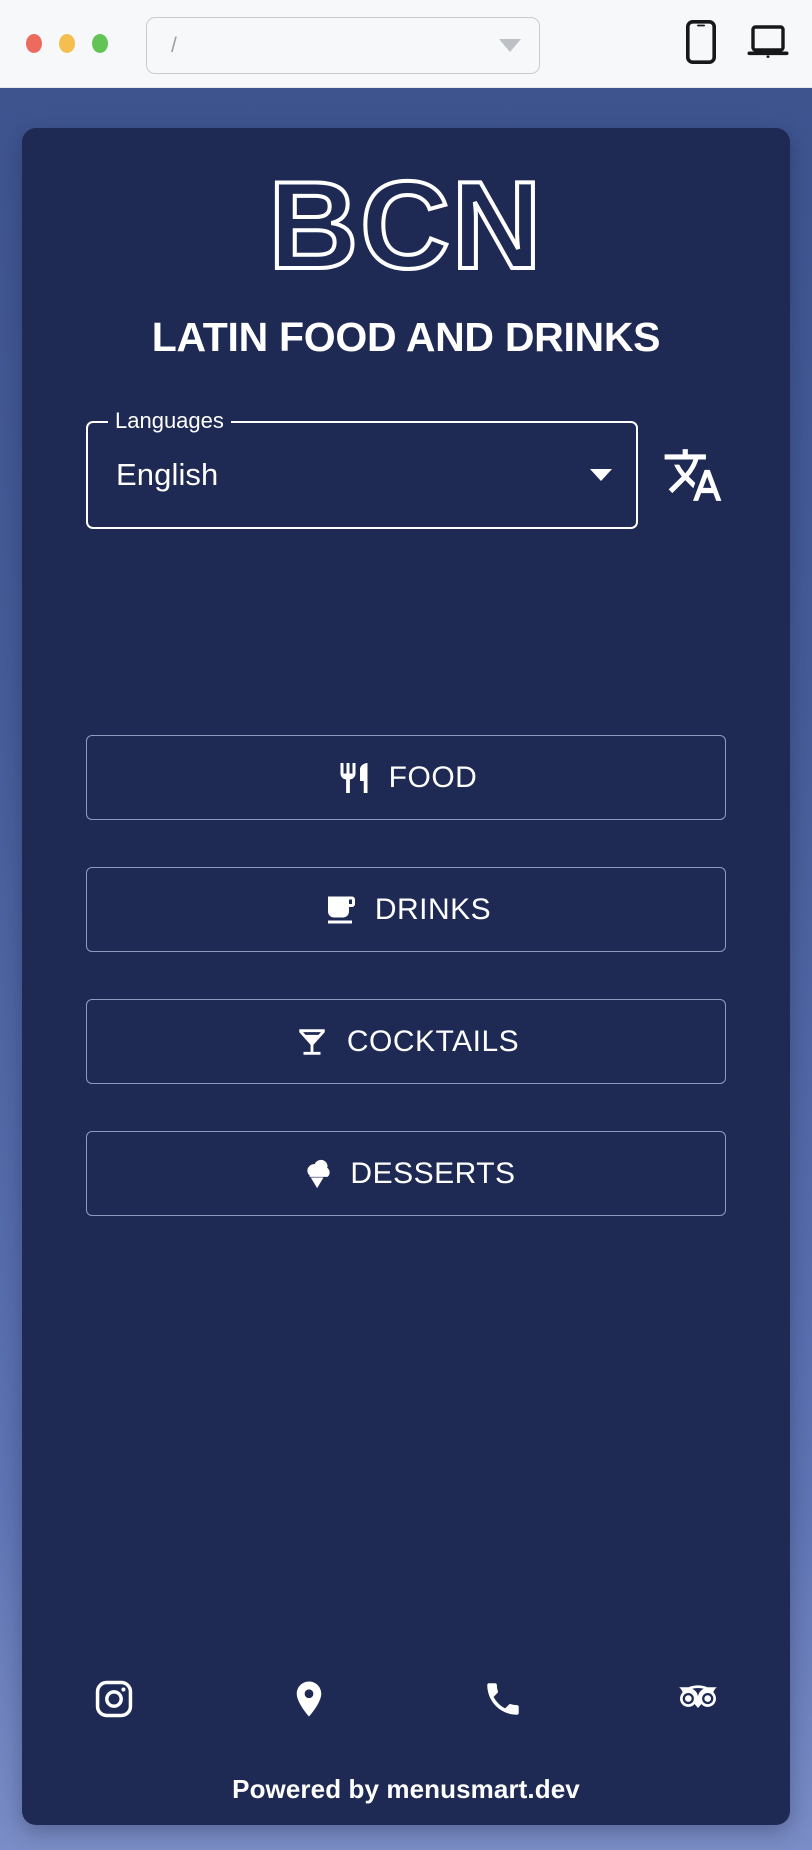  What do you see at coordinates (433, 777) in the screenshot?
I see `category-label: FOOD` at bounding box center [433, 777].